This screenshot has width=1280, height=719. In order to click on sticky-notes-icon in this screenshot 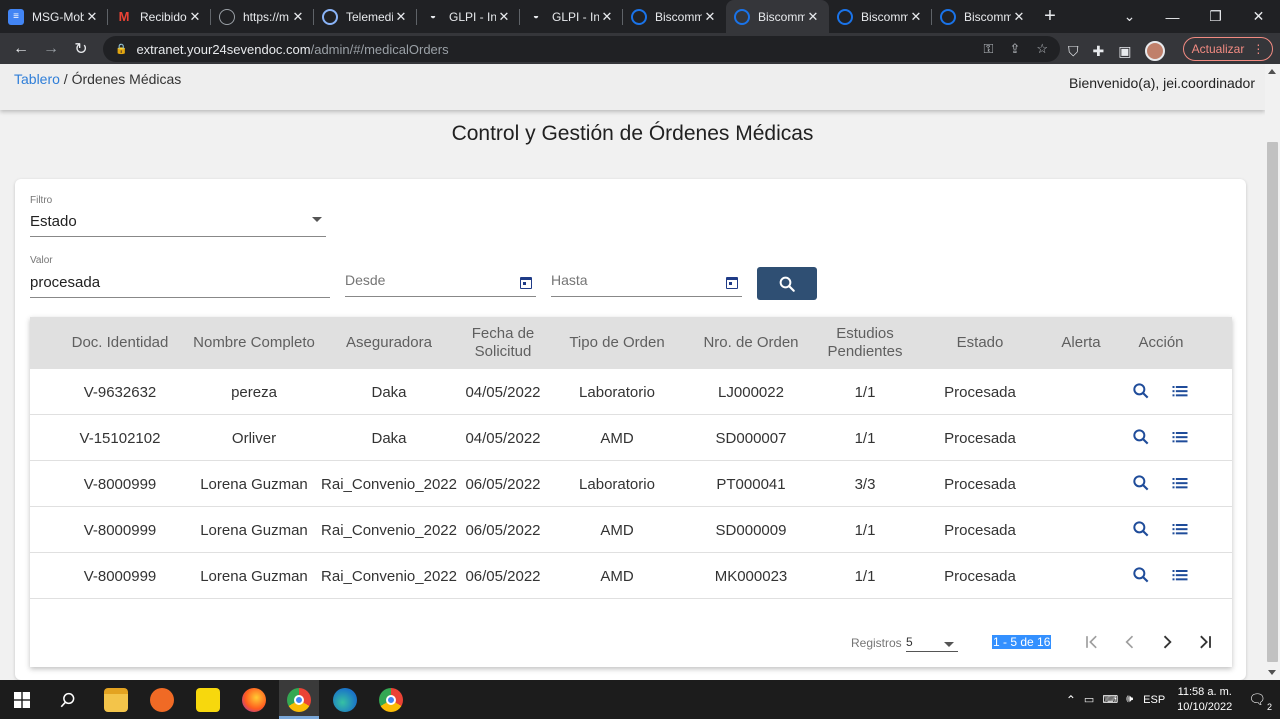, I will do `click(208, 700)`.